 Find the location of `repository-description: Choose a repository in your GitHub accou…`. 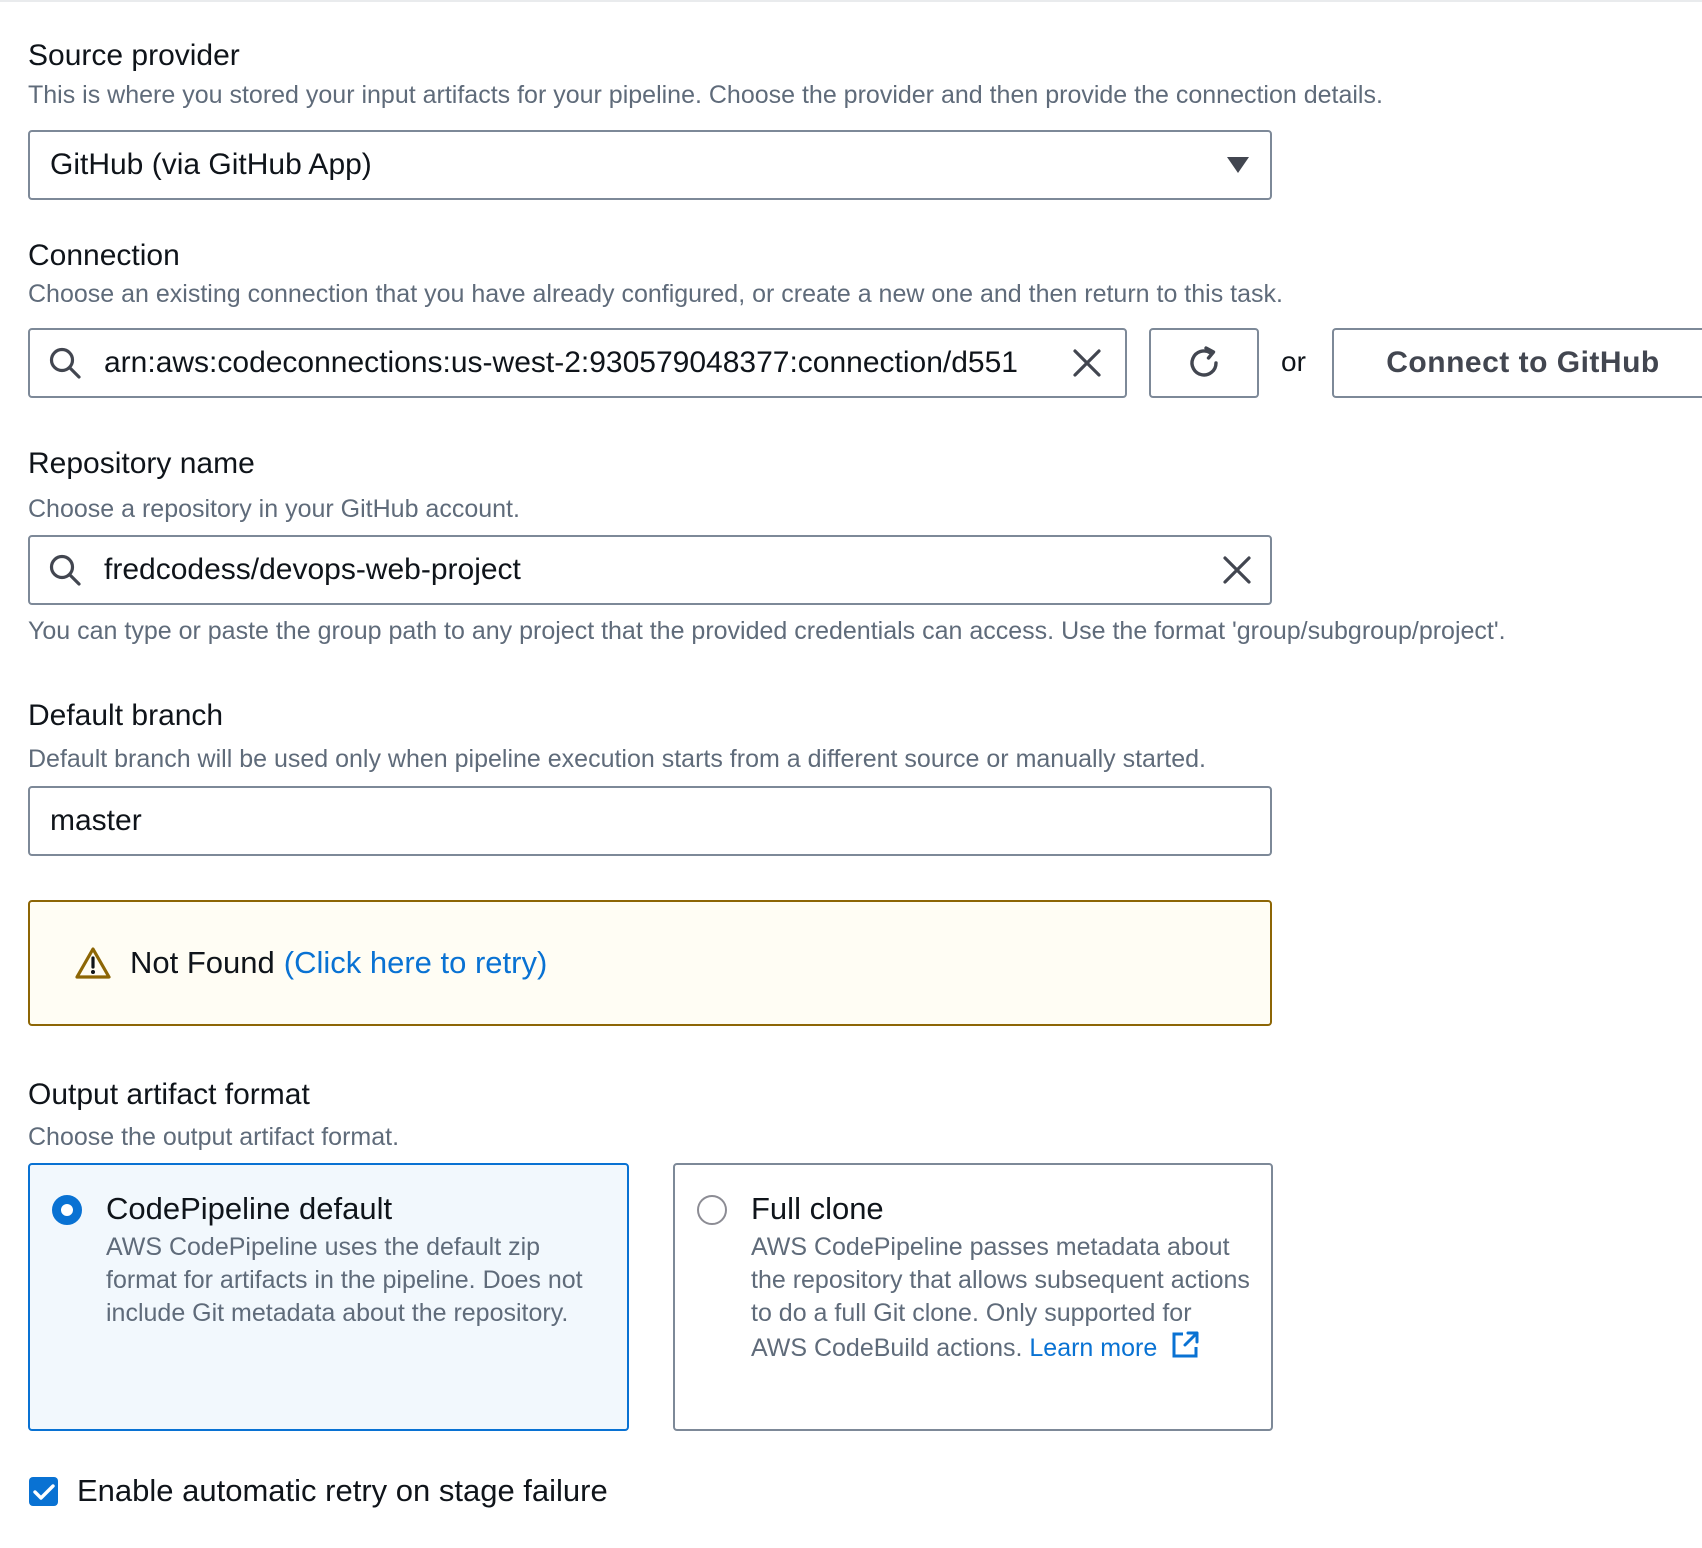

repository-description: Choose a repository in your GitHub accou… is located at coordinates (274, 509).